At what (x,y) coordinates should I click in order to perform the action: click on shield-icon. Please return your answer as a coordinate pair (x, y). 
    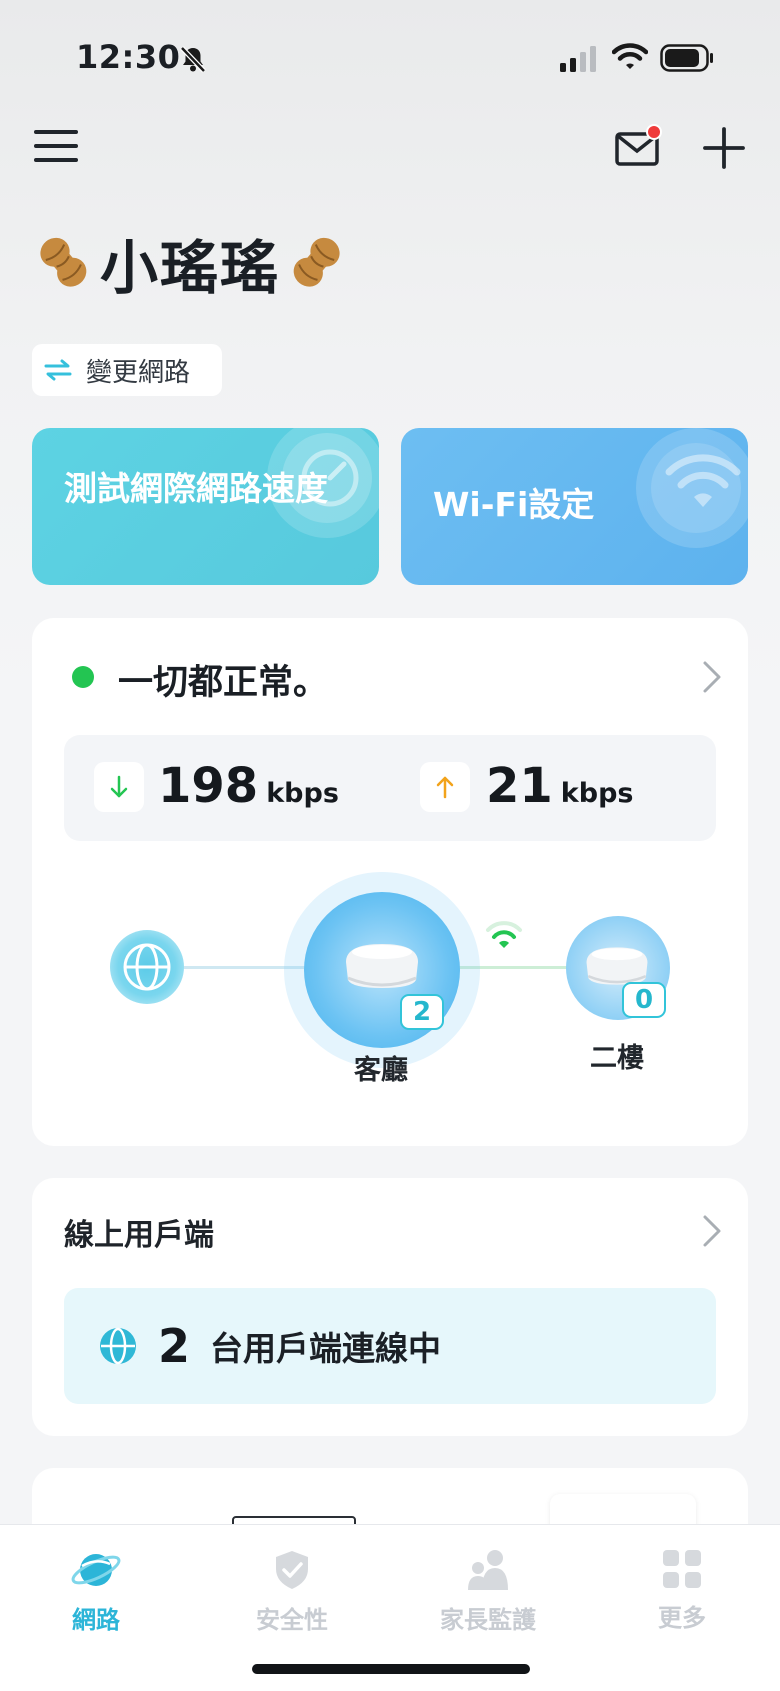
    Looking at the image, I should click on (292, 1570).